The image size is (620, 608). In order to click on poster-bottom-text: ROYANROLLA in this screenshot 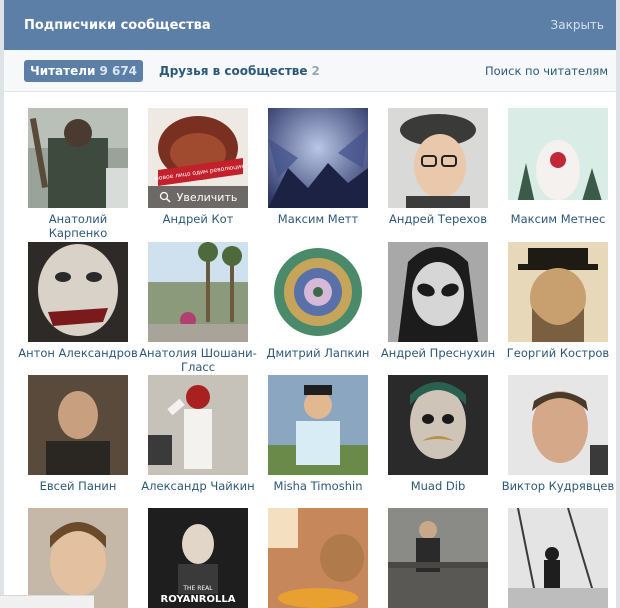, I will do `click(198, 599)`.